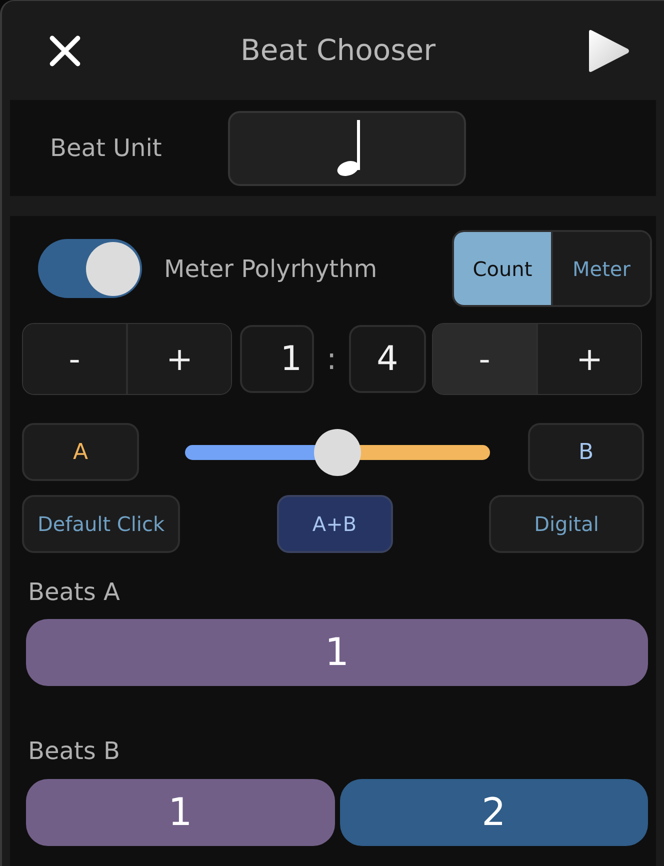  Describe the element at coordinates (387, 359) in the screenshot. I see `beat-count-field: 4` at that location.